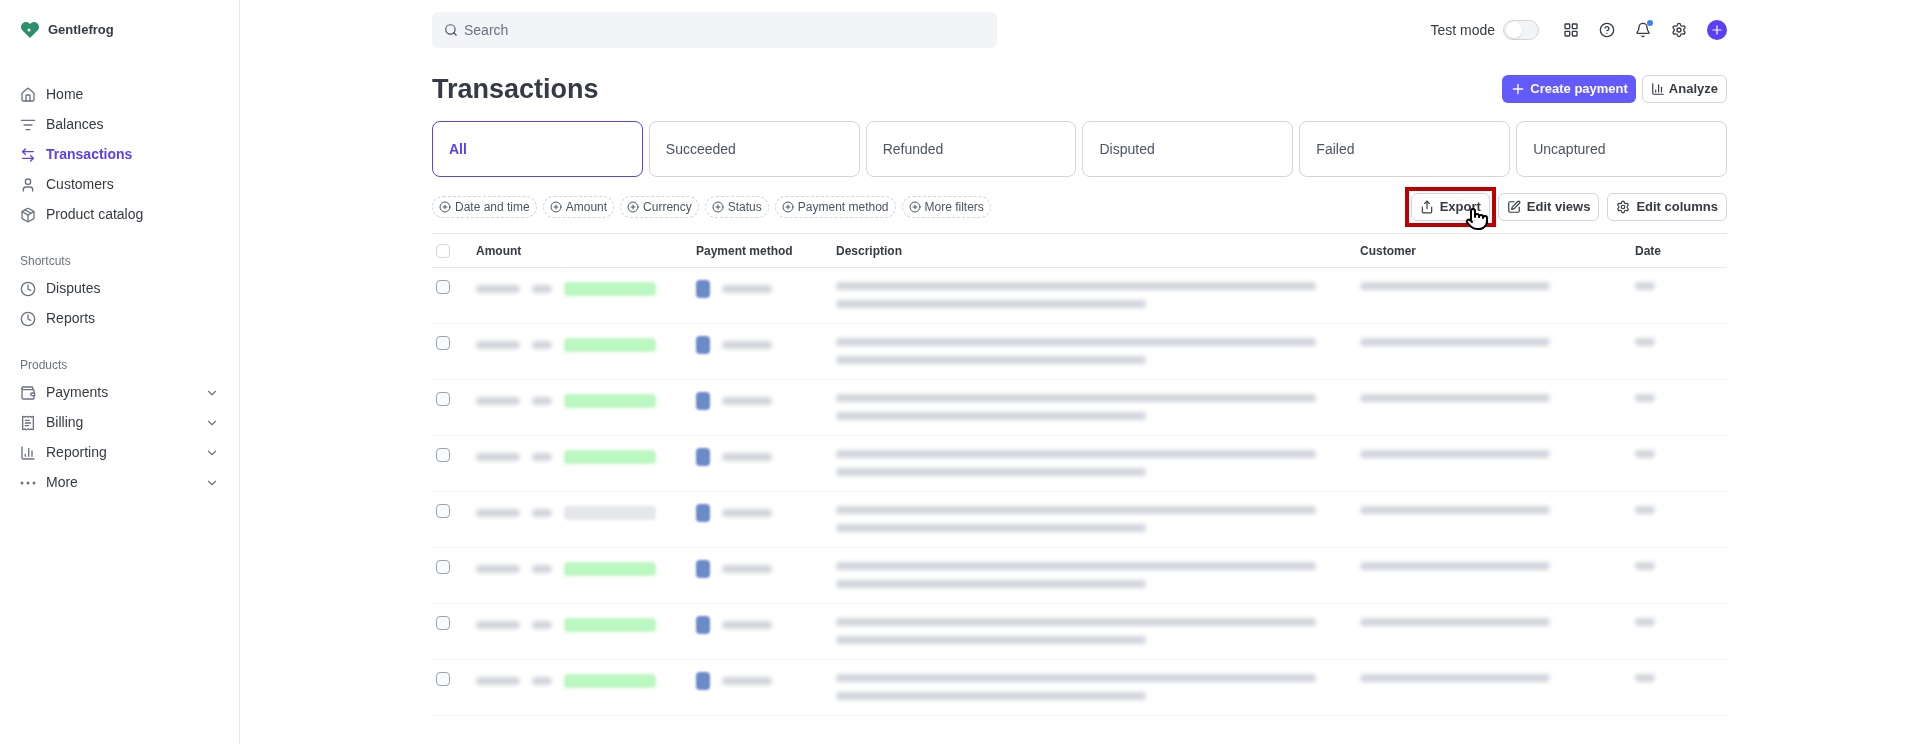 The height and width of the screenshot is (744, 1920). Describe the element at coordinates (1684, 89) in the screenshot. I see `analyze-button: Analyze` at that location.